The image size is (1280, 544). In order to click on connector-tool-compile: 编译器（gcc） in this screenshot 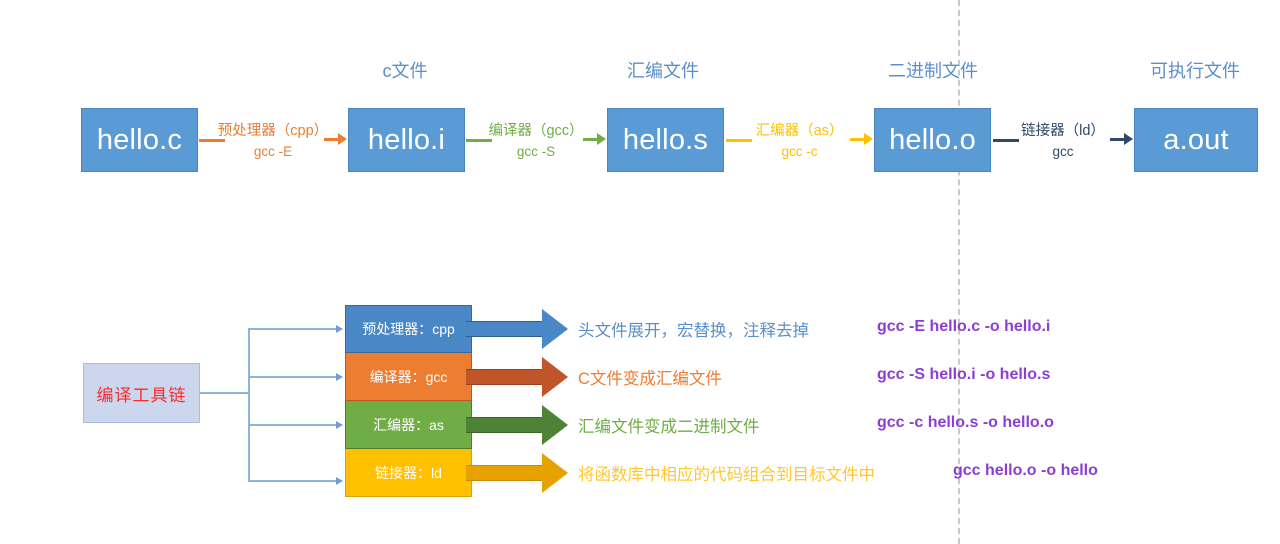, I will do `click(536, 131)`.